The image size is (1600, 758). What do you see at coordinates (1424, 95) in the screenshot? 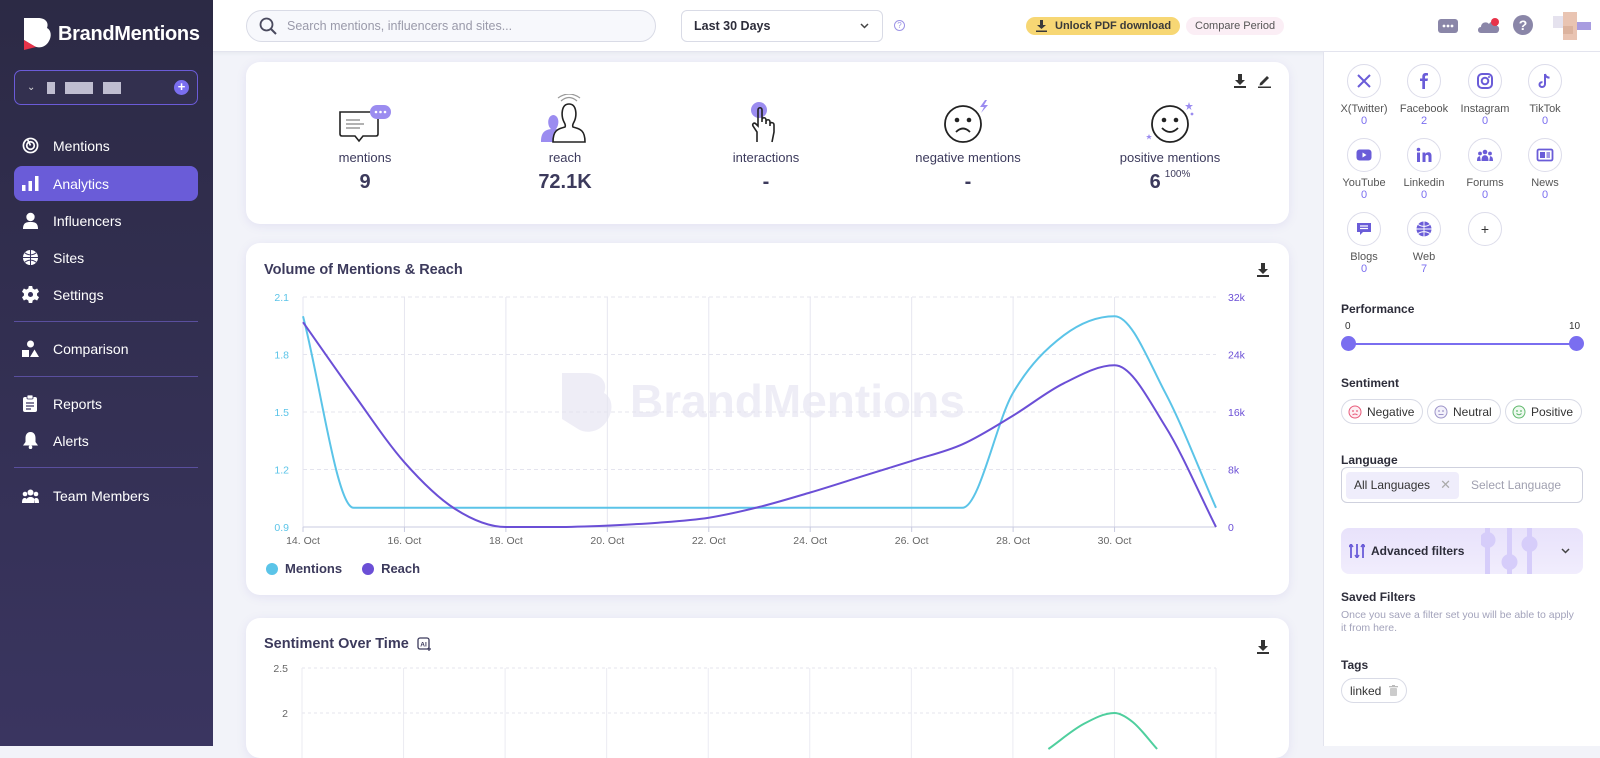
I see `source-filter-facebook: Facebook 2` at bounding box center [1424, 95].